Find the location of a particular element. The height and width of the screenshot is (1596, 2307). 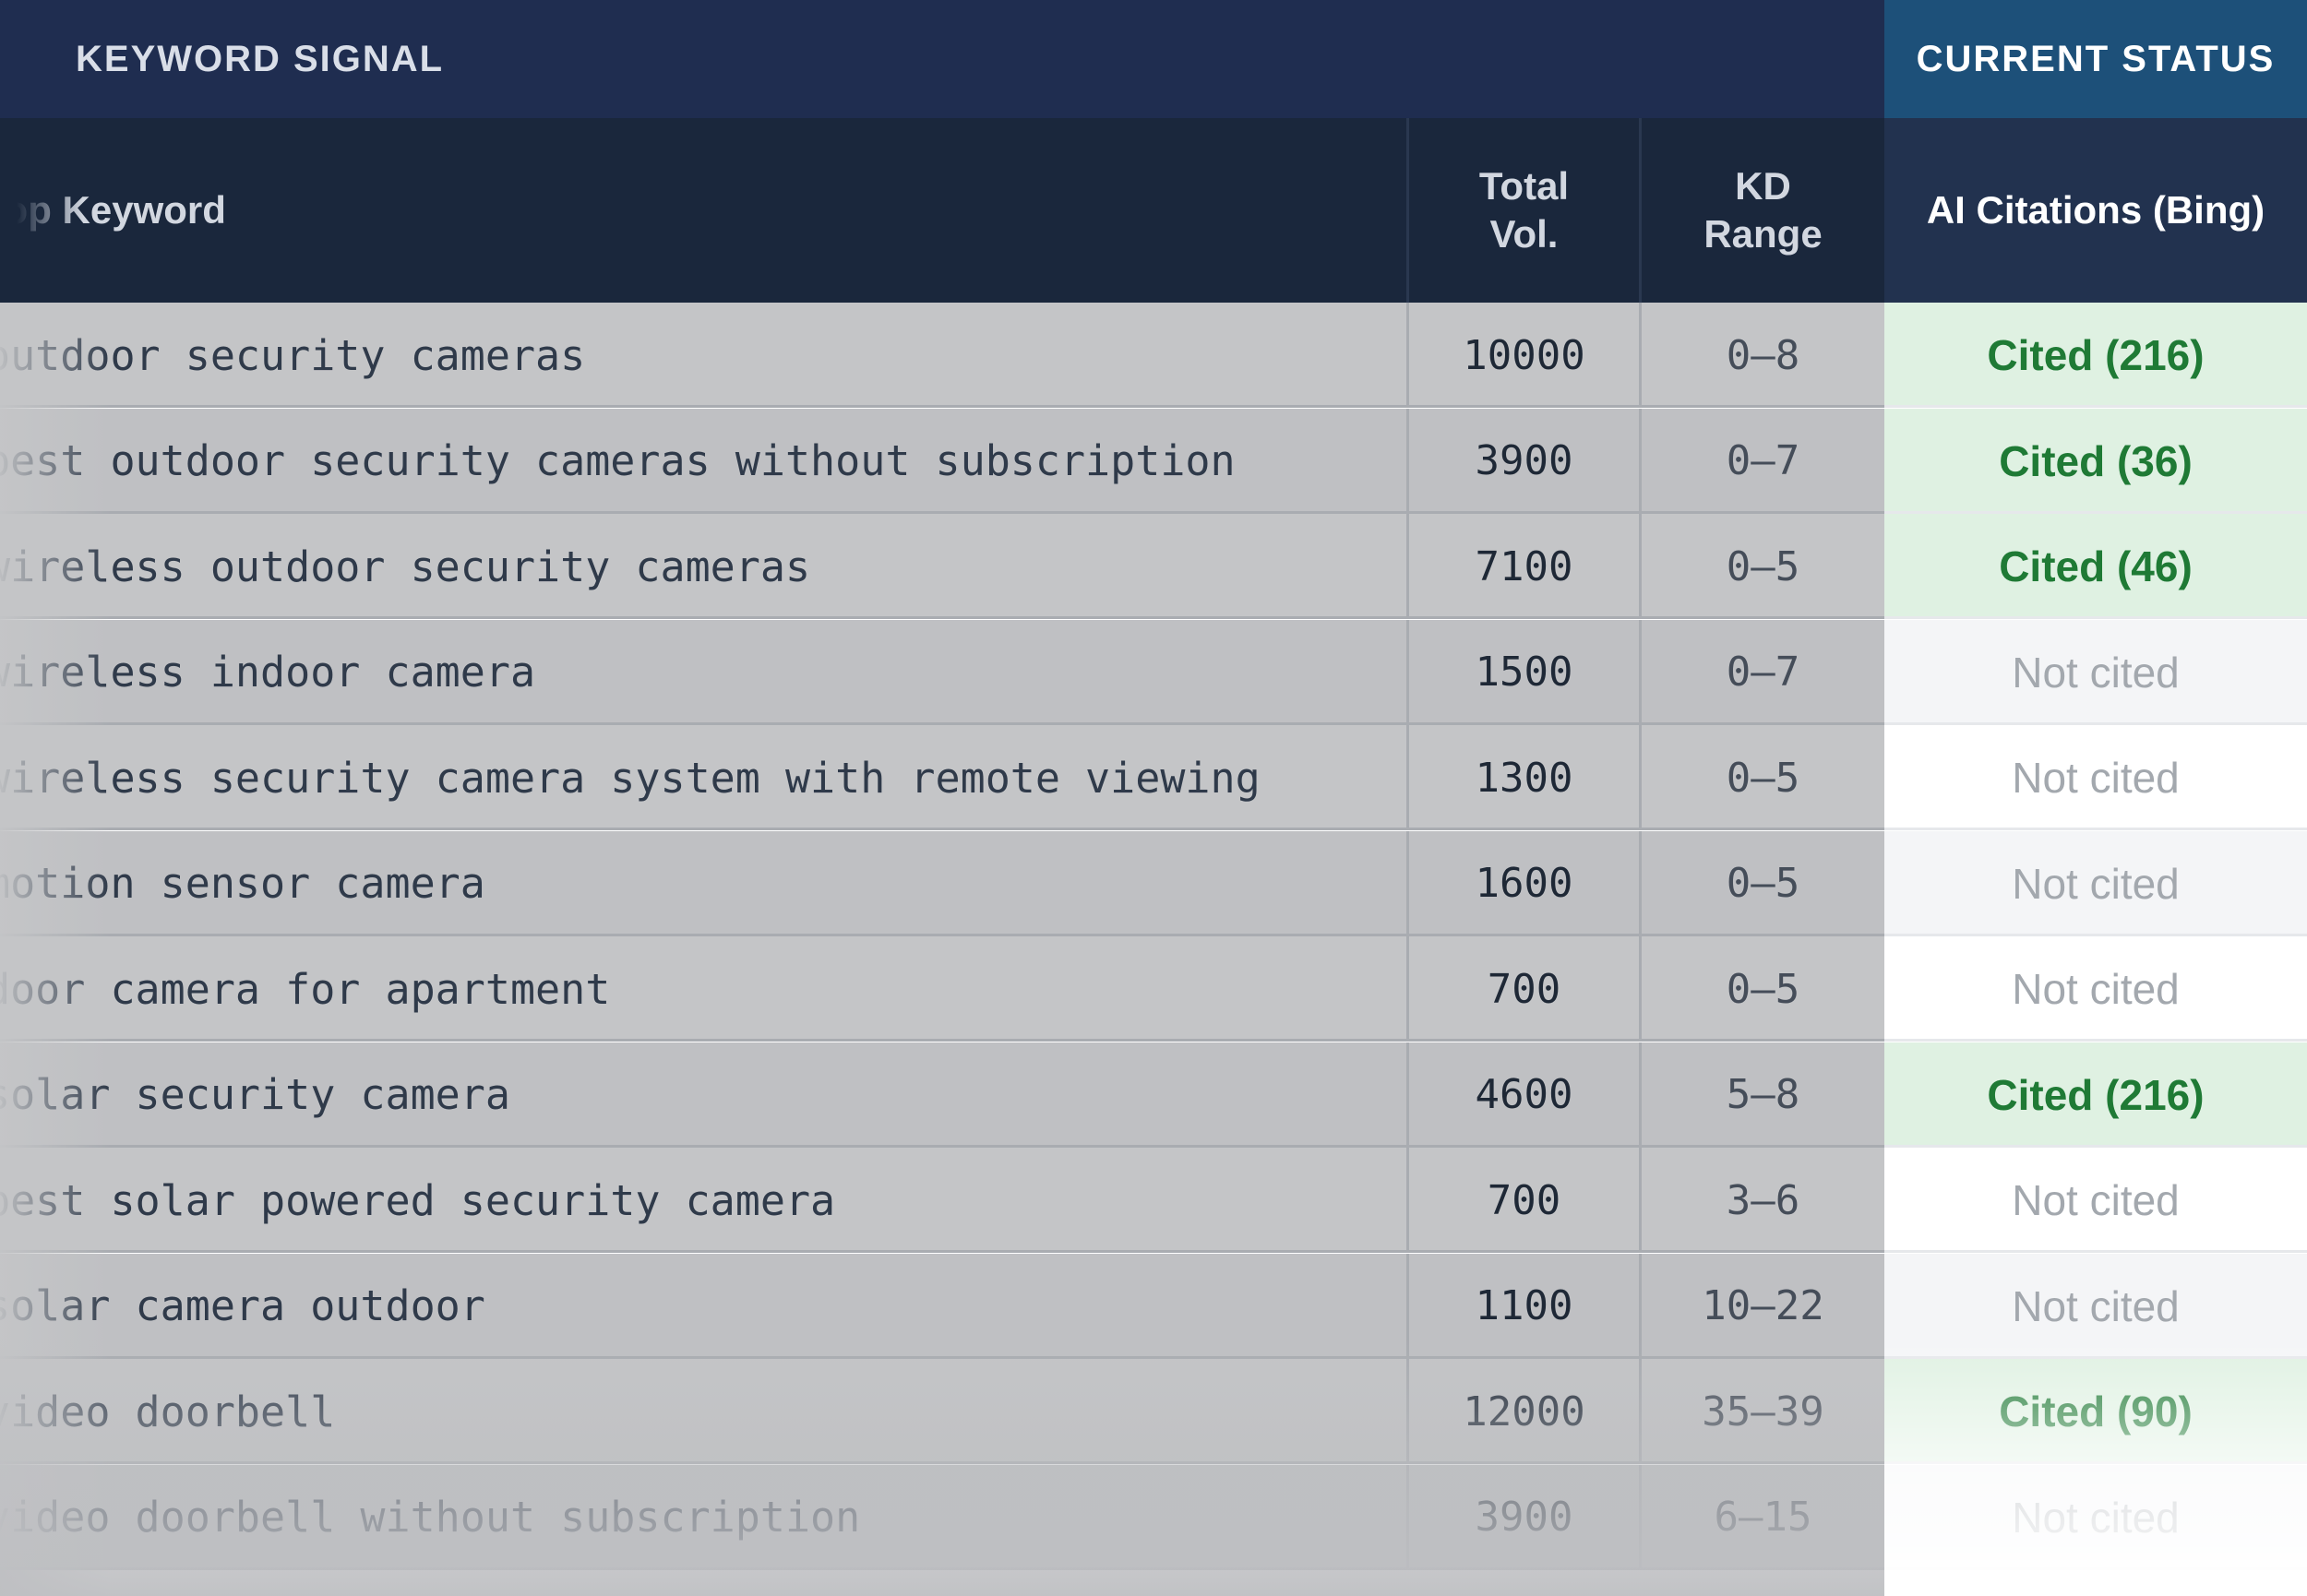

column-header-kd-range: KD Range is located at coordinates (1761, 210).